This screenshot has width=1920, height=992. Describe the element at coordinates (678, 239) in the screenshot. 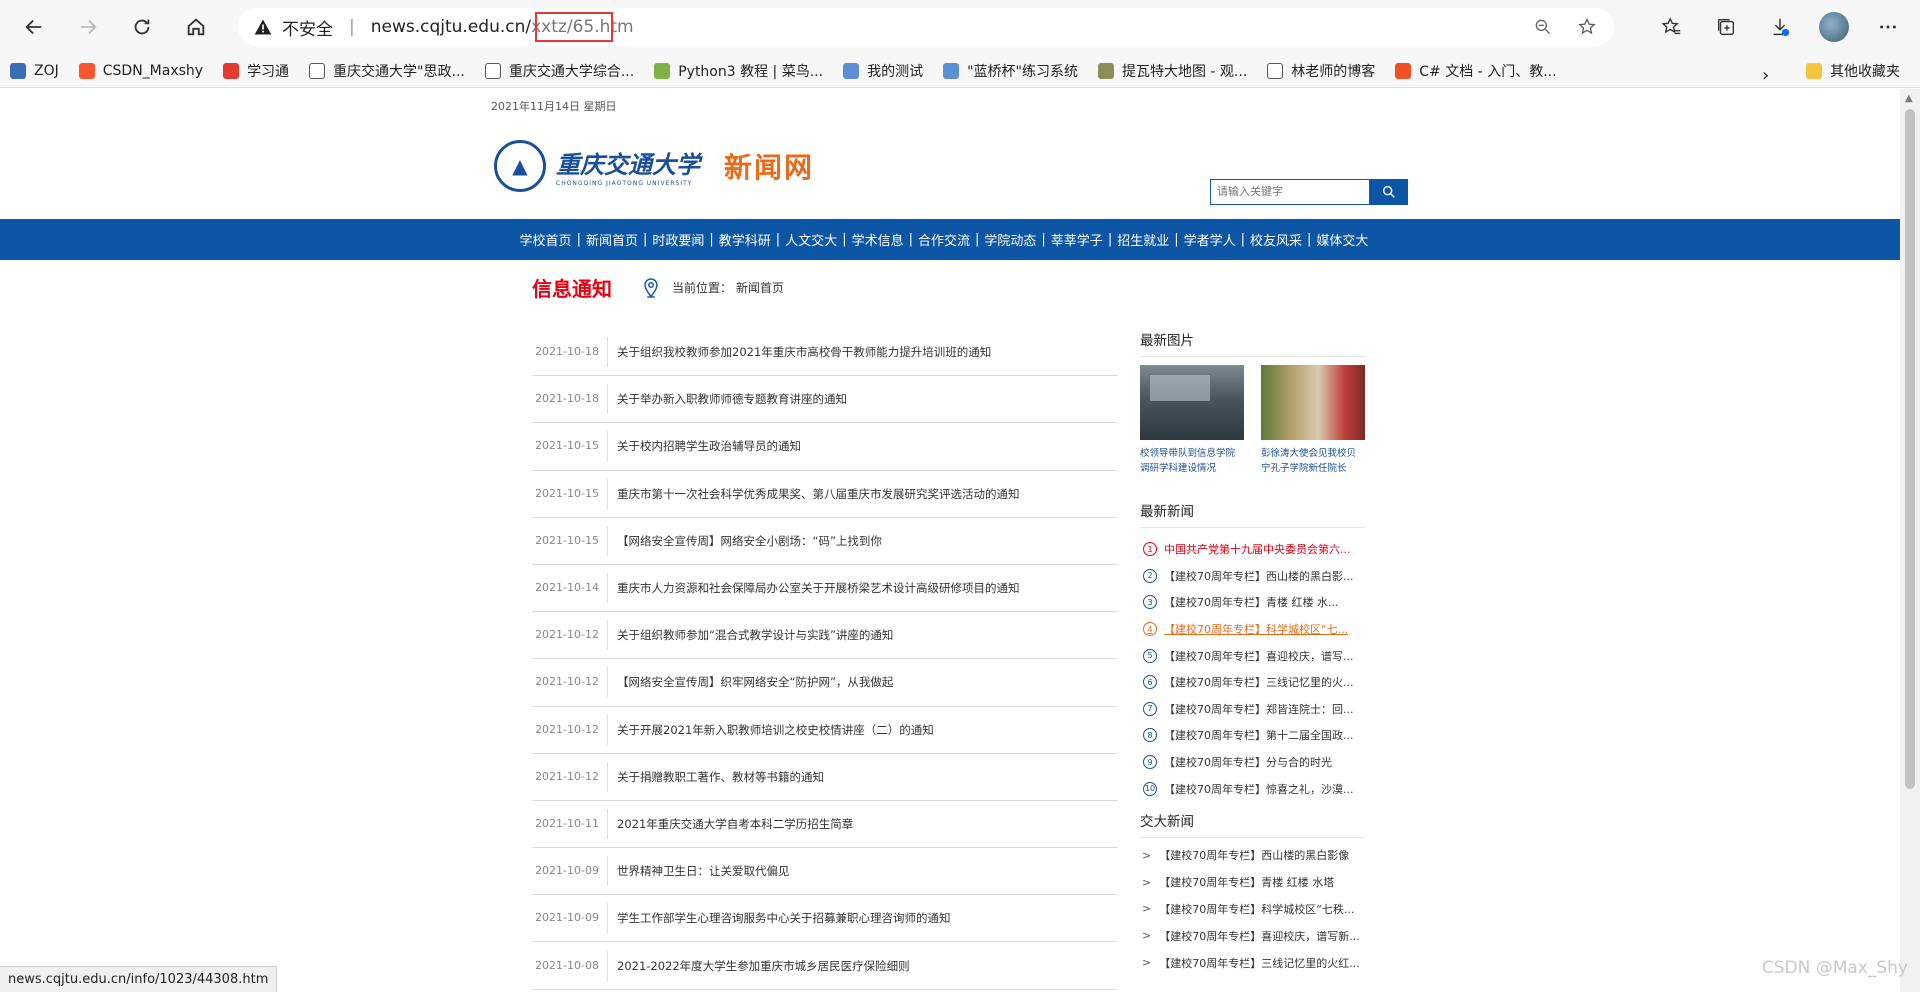

I see `nav-item: 时政要闻` at that location.